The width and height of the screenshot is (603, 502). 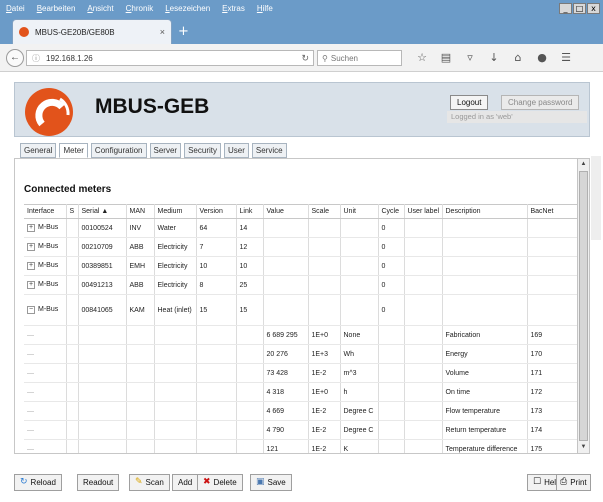 I want to click on interface-label: M-Bus, so click(x=48, y=284).